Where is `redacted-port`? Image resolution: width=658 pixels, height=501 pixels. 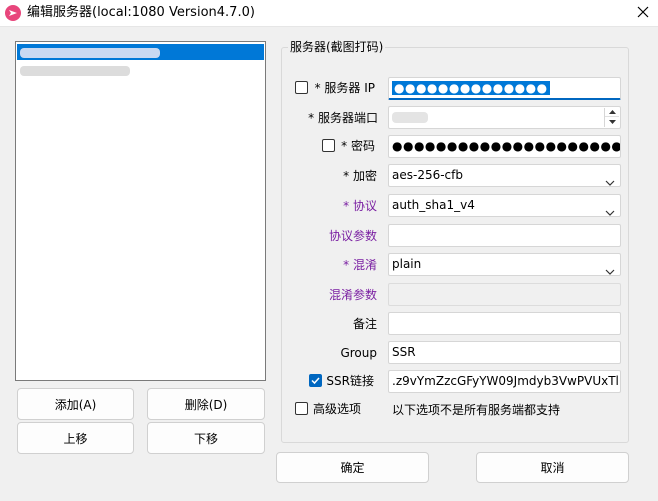 redacted-port is located at coordinates (410, 117).